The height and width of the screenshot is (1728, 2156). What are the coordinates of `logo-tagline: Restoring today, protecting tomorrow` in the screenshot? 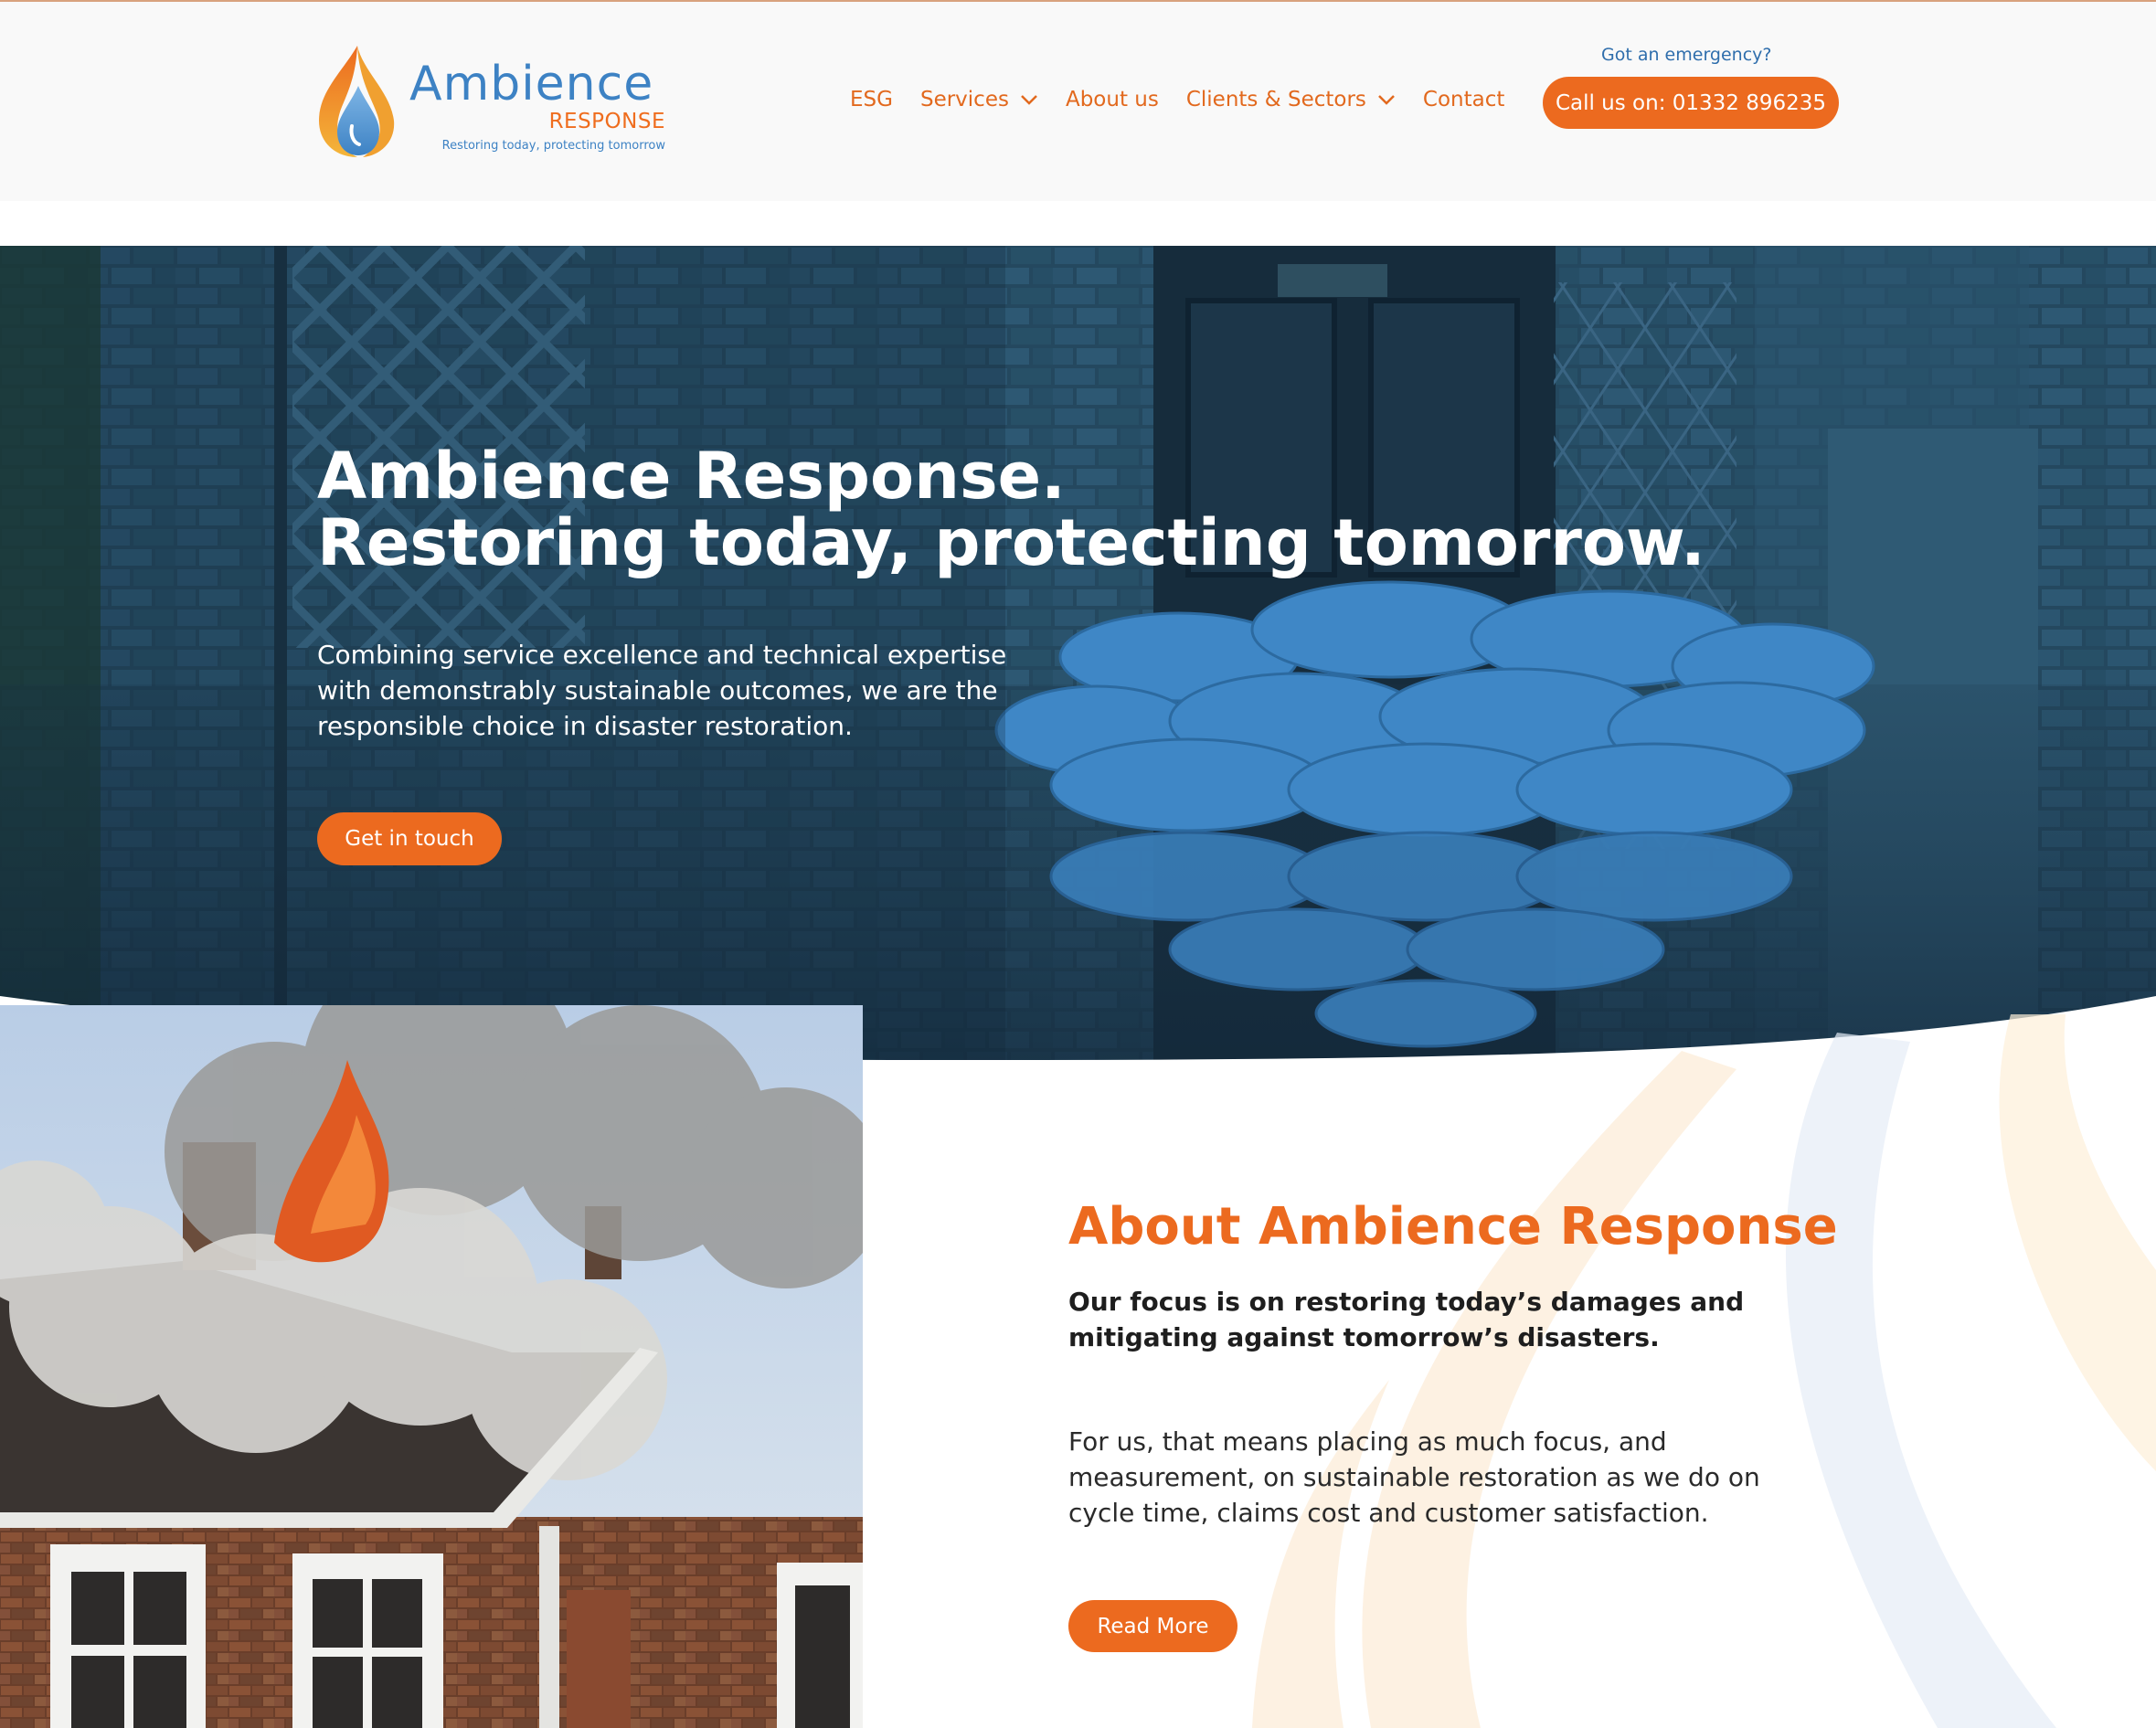 It's located at (553, 146).